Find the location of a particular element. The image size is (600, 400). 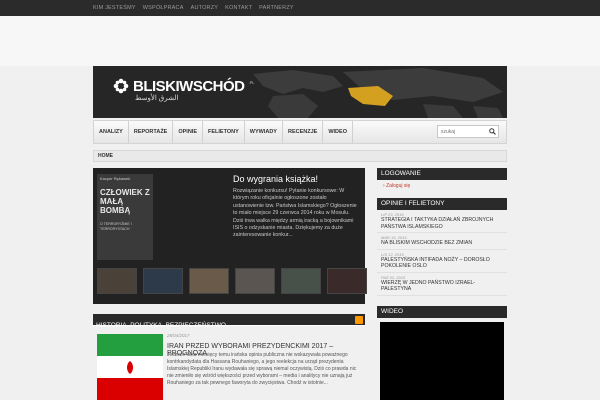

book-author: Kacper Rękawek is located at coordinates (115, 178).